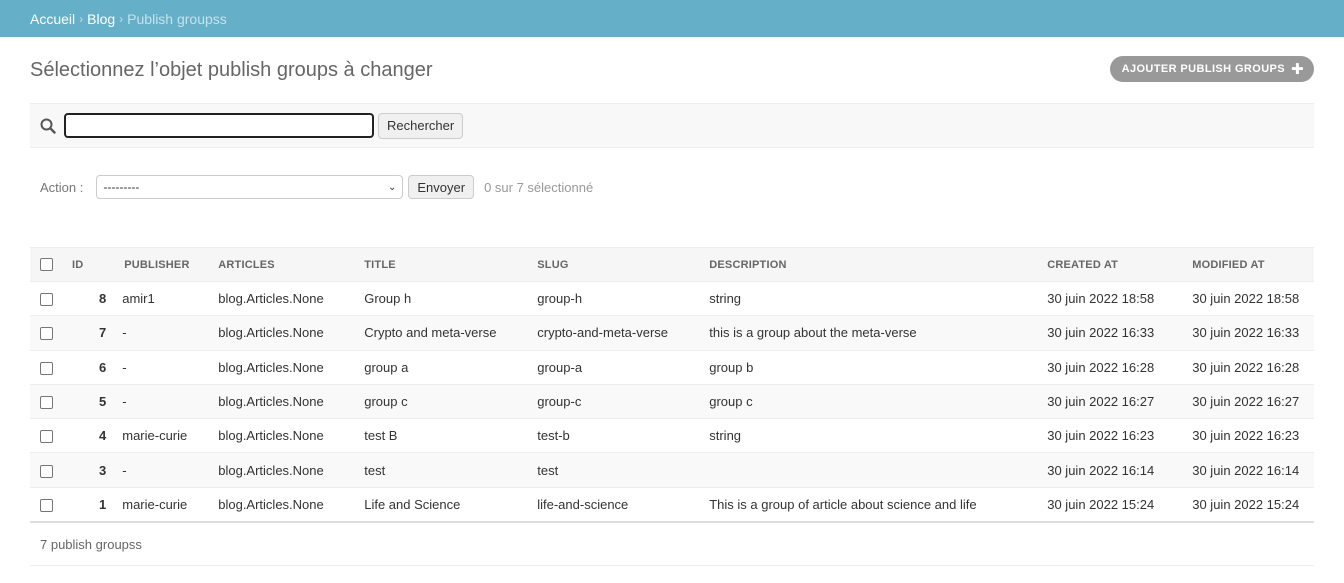  I want to click on action-select-value: ---------, so click(121, 187).